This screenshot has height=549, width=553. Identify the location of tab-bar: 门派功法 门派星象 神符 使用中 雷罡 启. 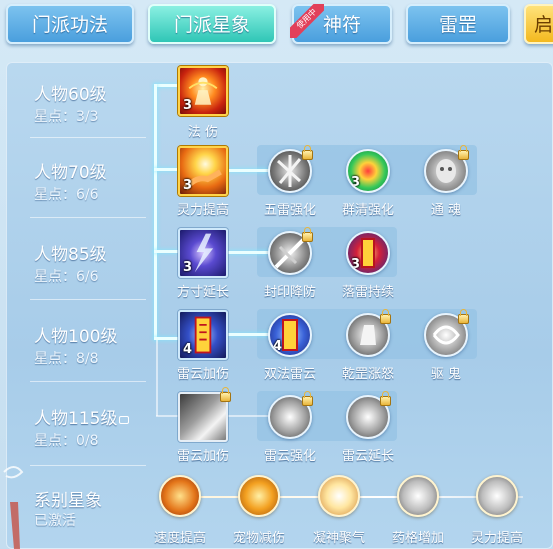
(276, 25).